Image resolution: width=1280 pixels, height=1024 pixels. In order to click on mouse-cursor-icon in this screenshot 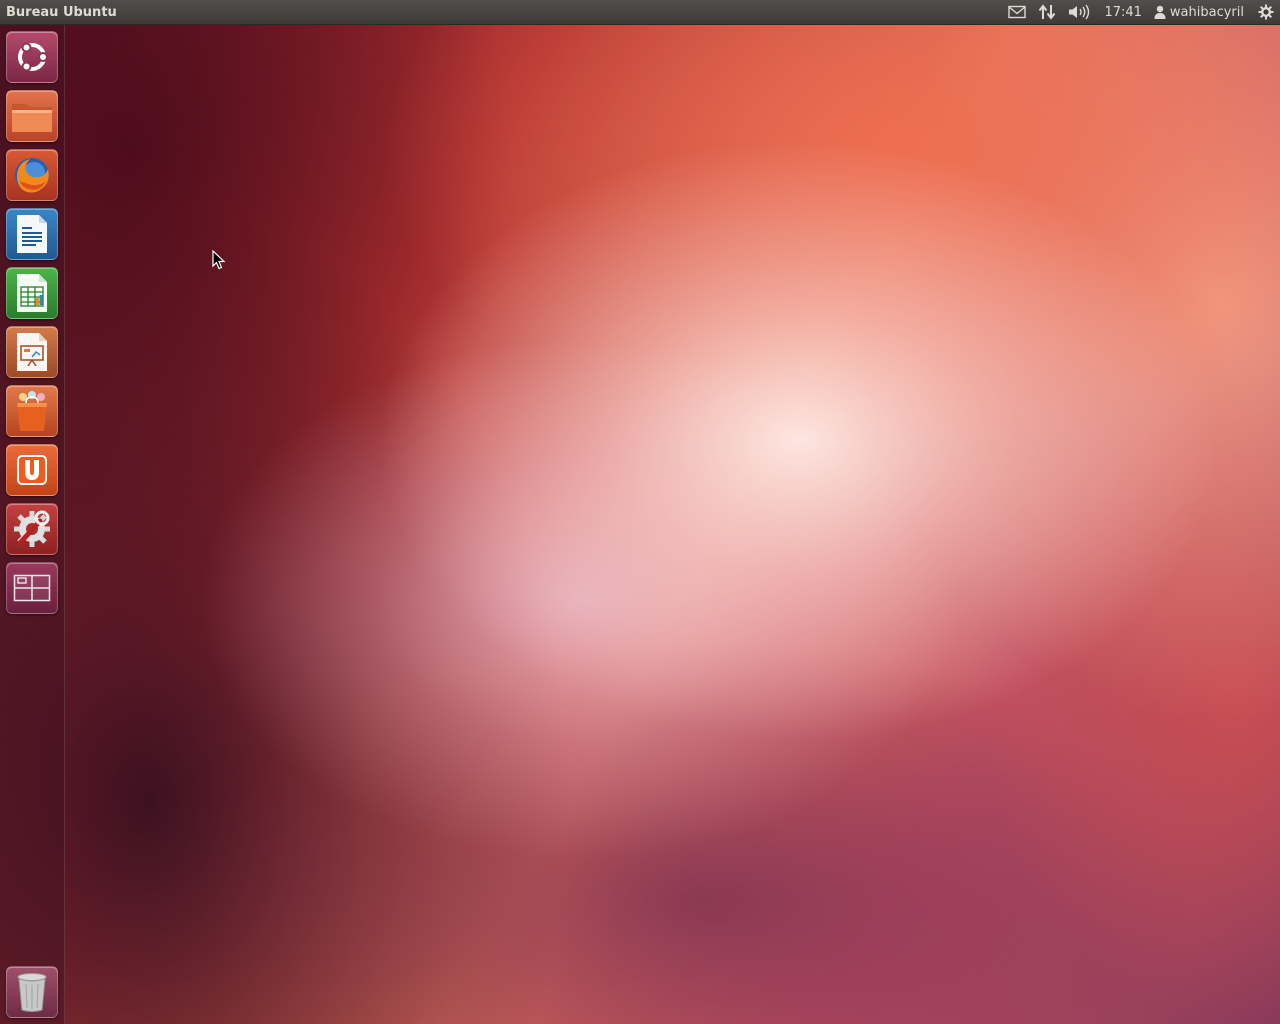, I will do `click(219, 260)`.